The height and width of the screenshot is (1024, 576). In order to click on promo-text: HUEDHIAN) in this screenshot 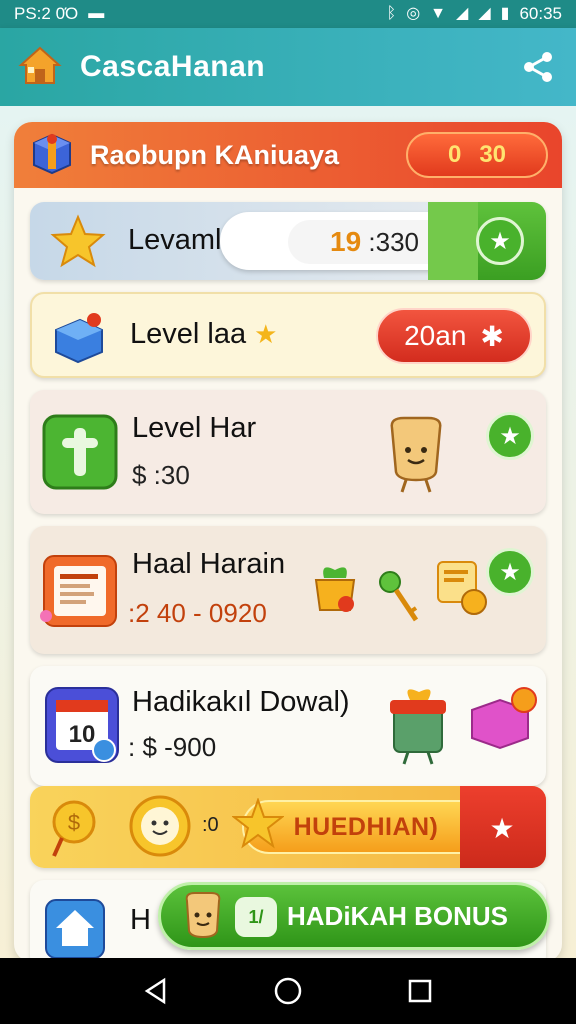, I will do `click(366, 826)`.